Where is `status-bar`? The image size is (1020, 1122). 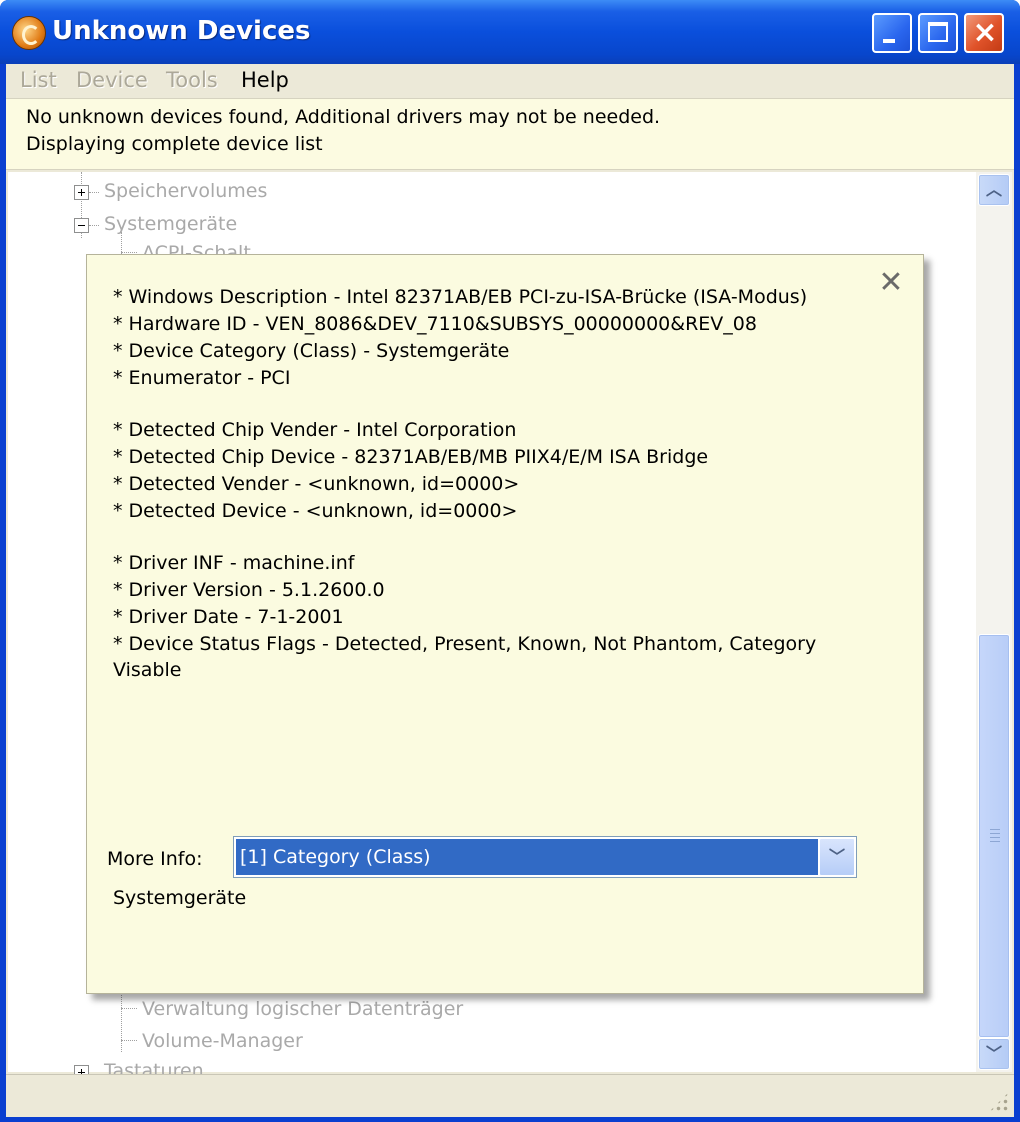
status-bar is located at coordinates (510, 1095).